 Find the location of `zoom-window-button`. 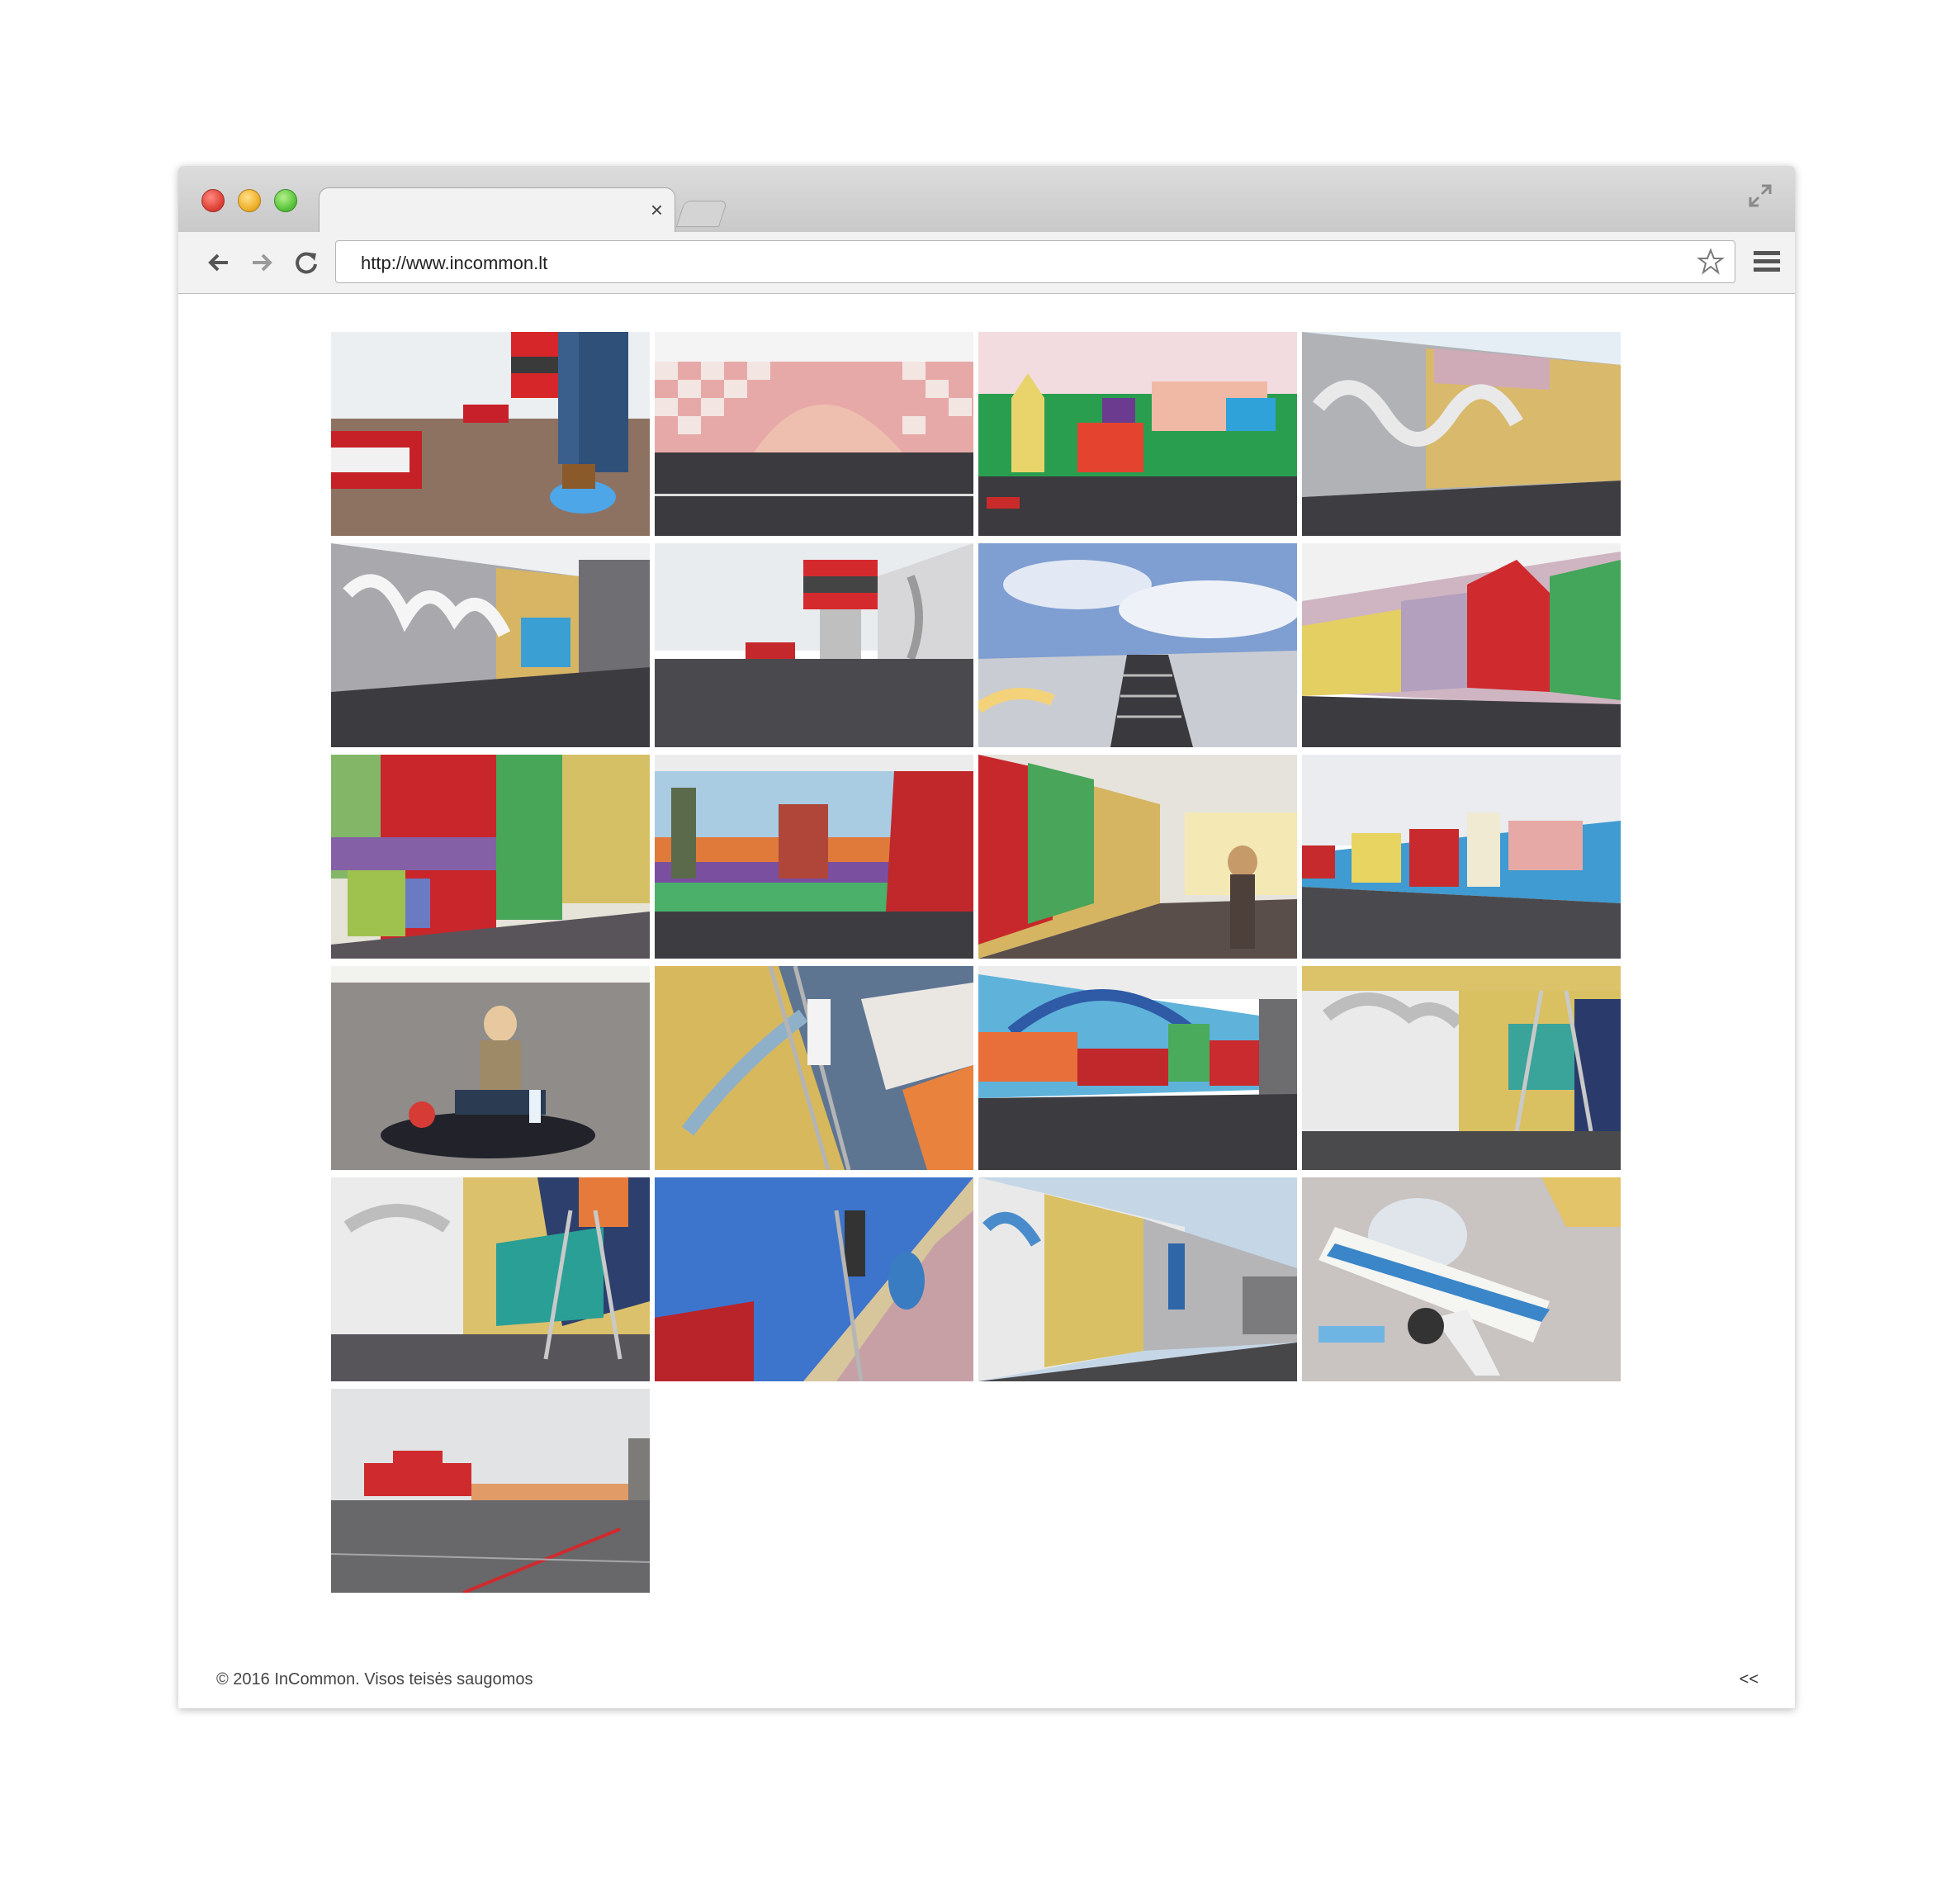

zoom-window-button is located at coordinates (285, 201).